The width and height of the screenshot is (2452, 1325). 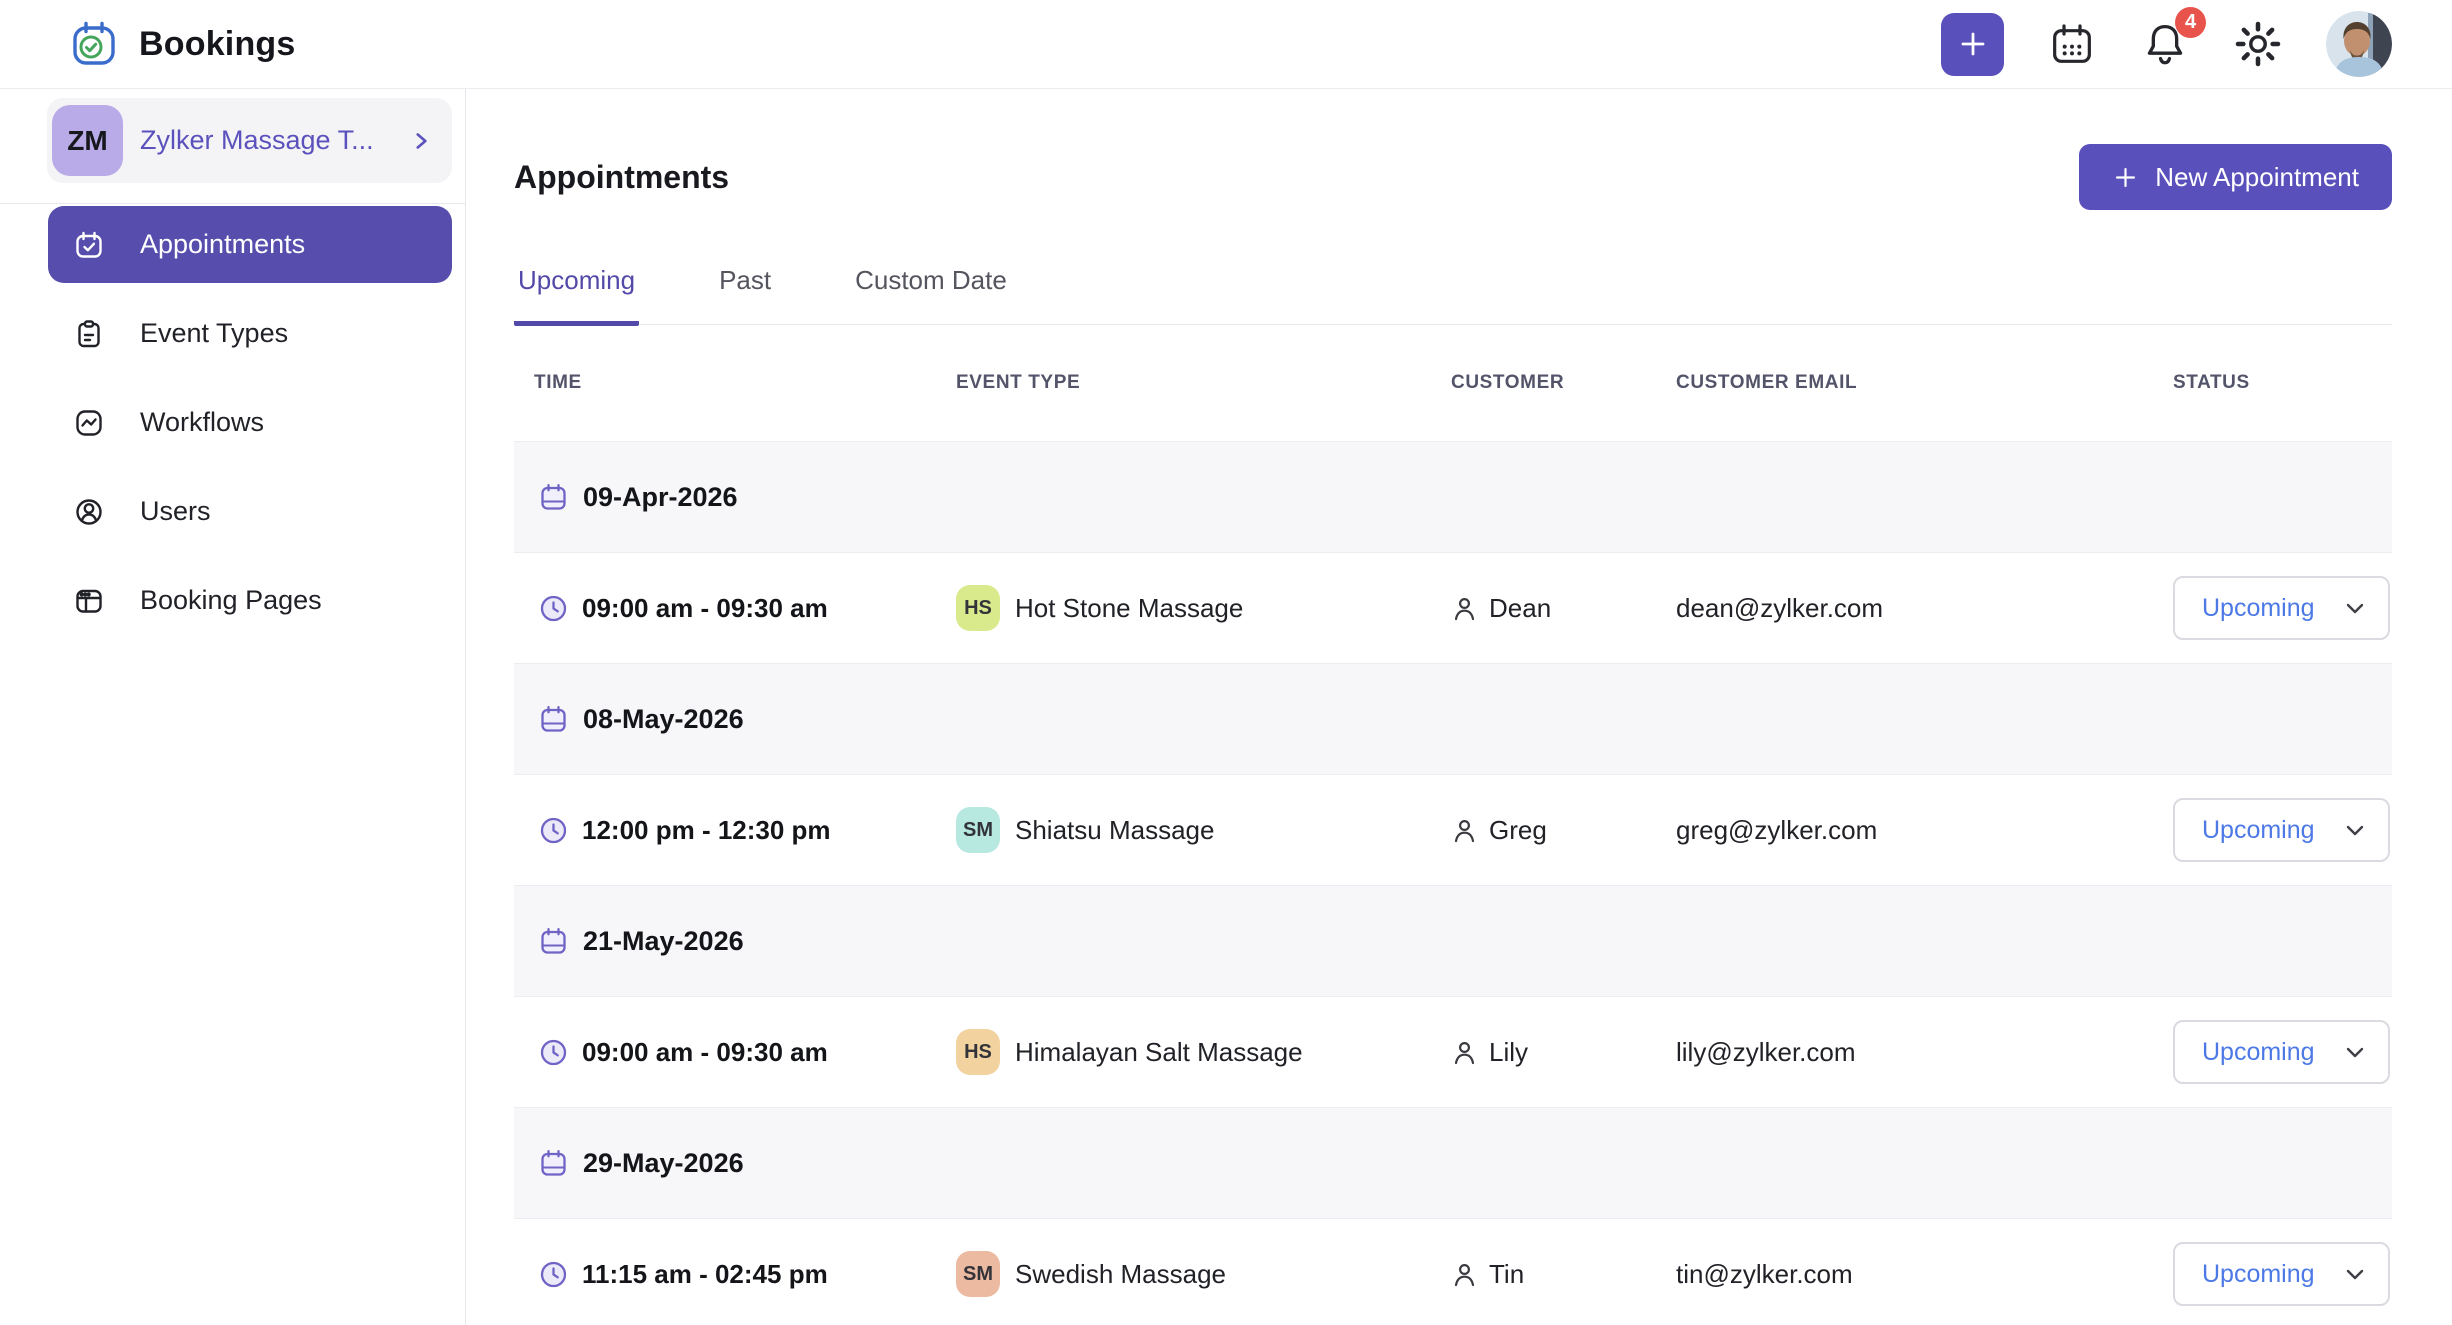 I want to click on date-group-row: 29-May-2026, so click(x=1453, y=1162).